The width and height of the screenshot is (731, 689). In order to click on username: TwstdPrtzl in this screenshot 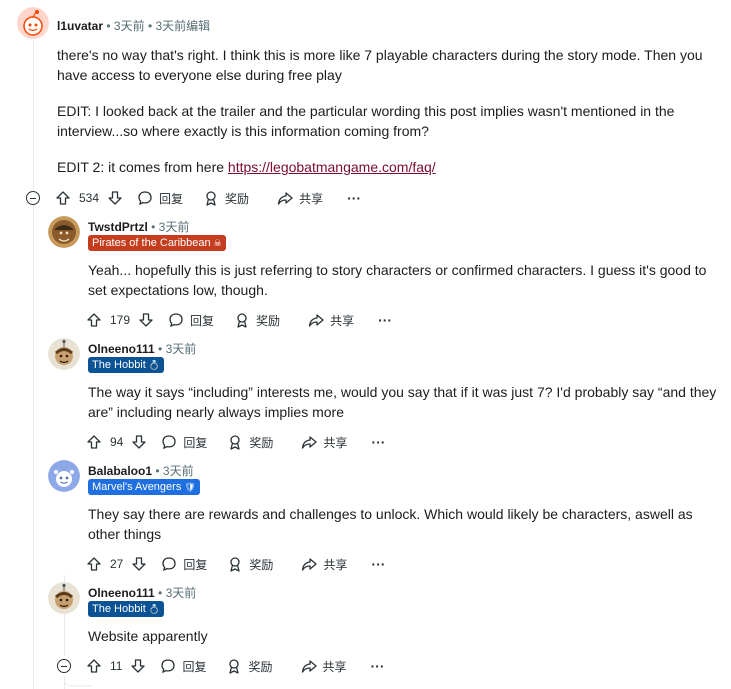, I will do `click(118, 227)`.